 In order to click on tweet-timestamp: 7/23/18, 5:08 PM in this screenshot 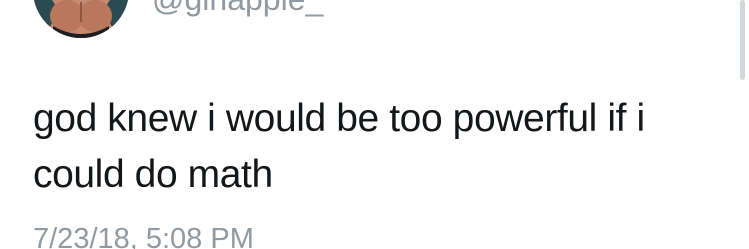, I will do `click(143, 235)`.